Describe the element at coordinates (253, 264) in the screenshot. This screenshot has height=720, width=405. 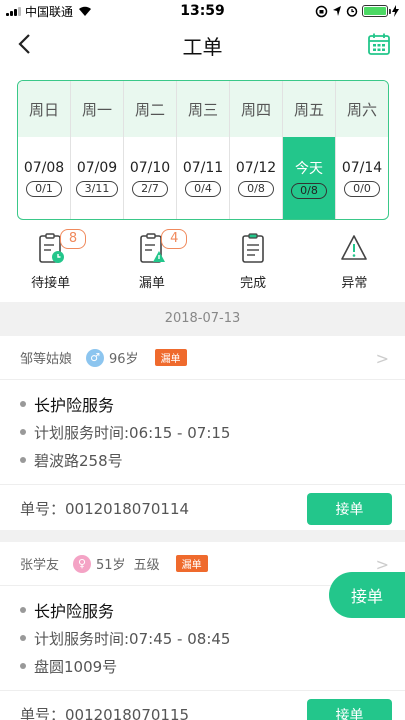
I see `category-done: 完成` at that location.